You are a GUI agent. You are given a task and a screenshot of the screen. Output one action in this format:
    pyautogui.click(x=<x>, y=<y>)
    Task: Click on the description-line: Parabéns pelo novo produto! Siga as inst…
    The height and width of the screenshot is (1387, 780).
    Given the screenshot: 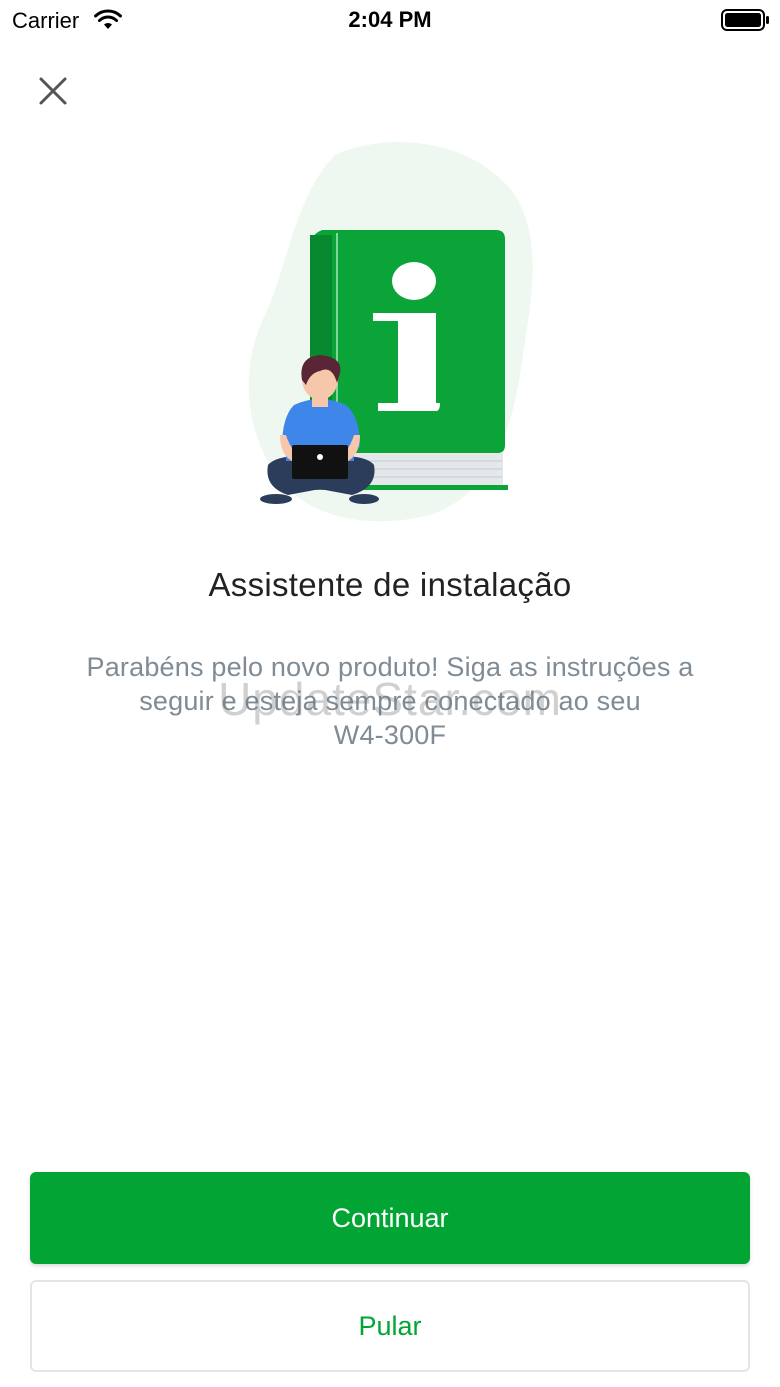 What is the action you would take?
    pyautogui.click(x=390, y=667)
    